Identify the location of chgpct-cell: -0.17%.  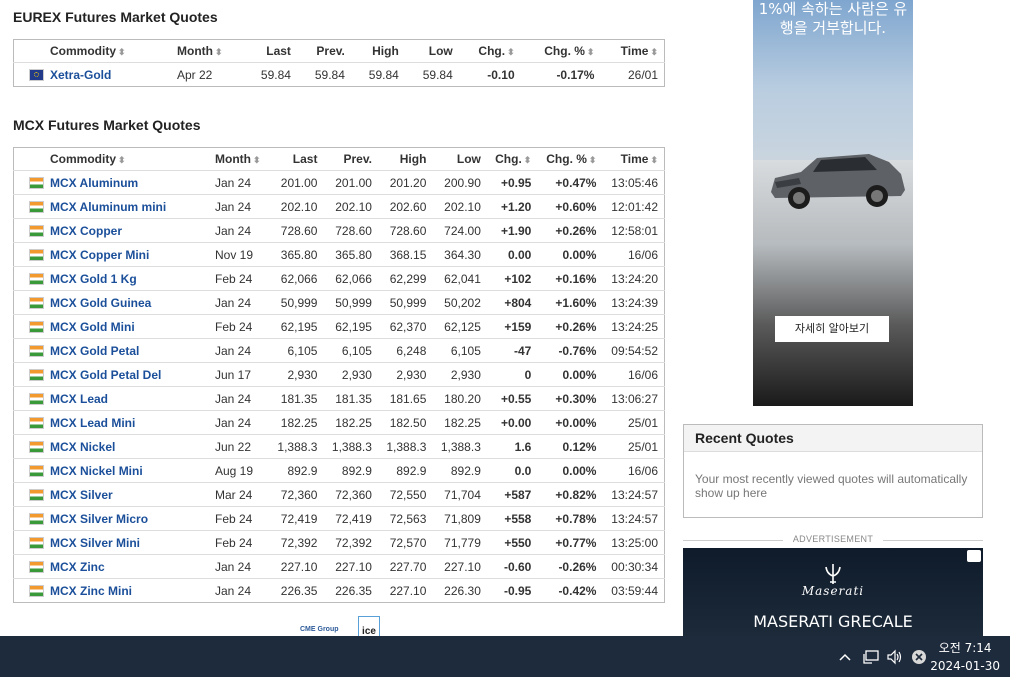
(560, 74).